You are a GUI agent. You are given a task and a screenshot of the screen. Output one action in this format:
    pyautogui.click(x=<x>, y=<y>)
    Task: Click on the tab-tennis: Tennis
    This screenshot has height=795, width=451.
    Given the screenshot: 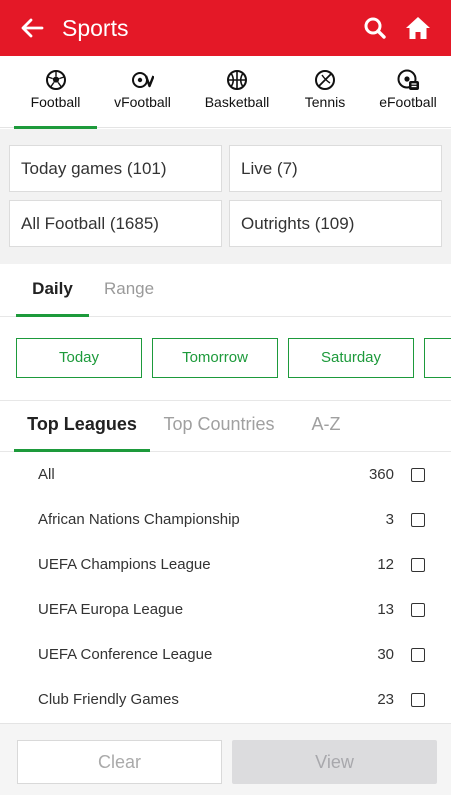 What is the action you would take?
    pyautogui.click(x=325, y=92)
    